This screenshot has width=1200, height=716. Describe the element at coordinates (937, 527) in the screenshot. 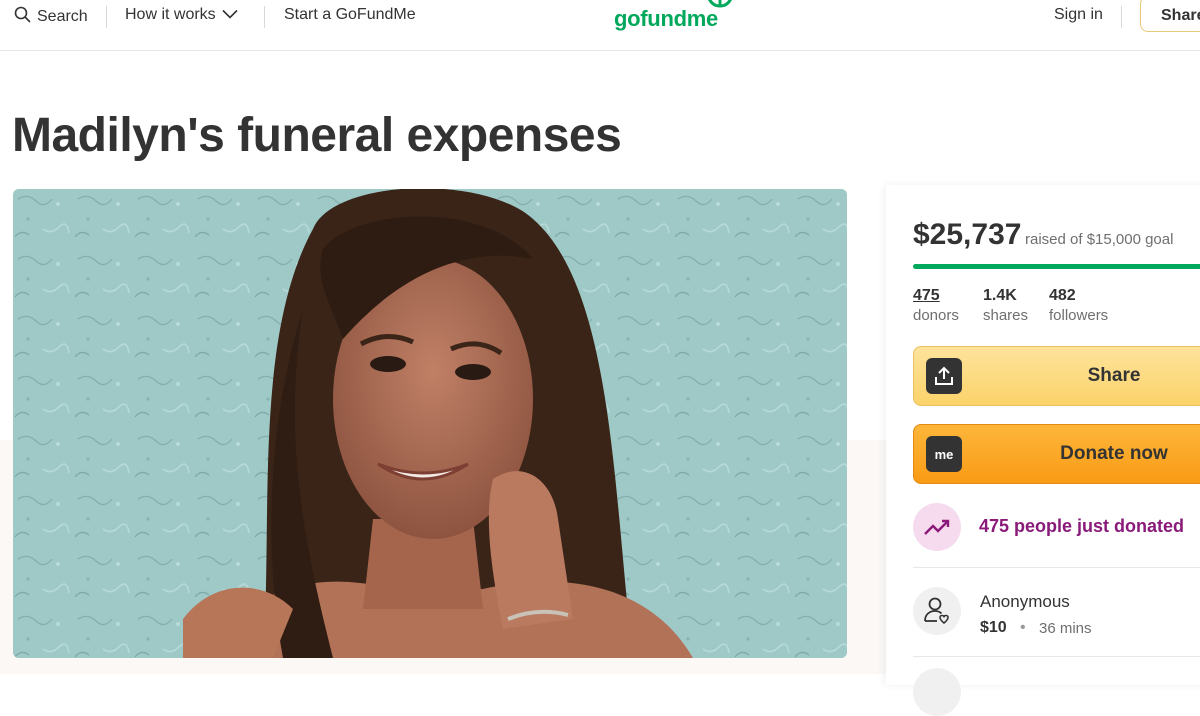

I see `trending-up-icon` at that location.